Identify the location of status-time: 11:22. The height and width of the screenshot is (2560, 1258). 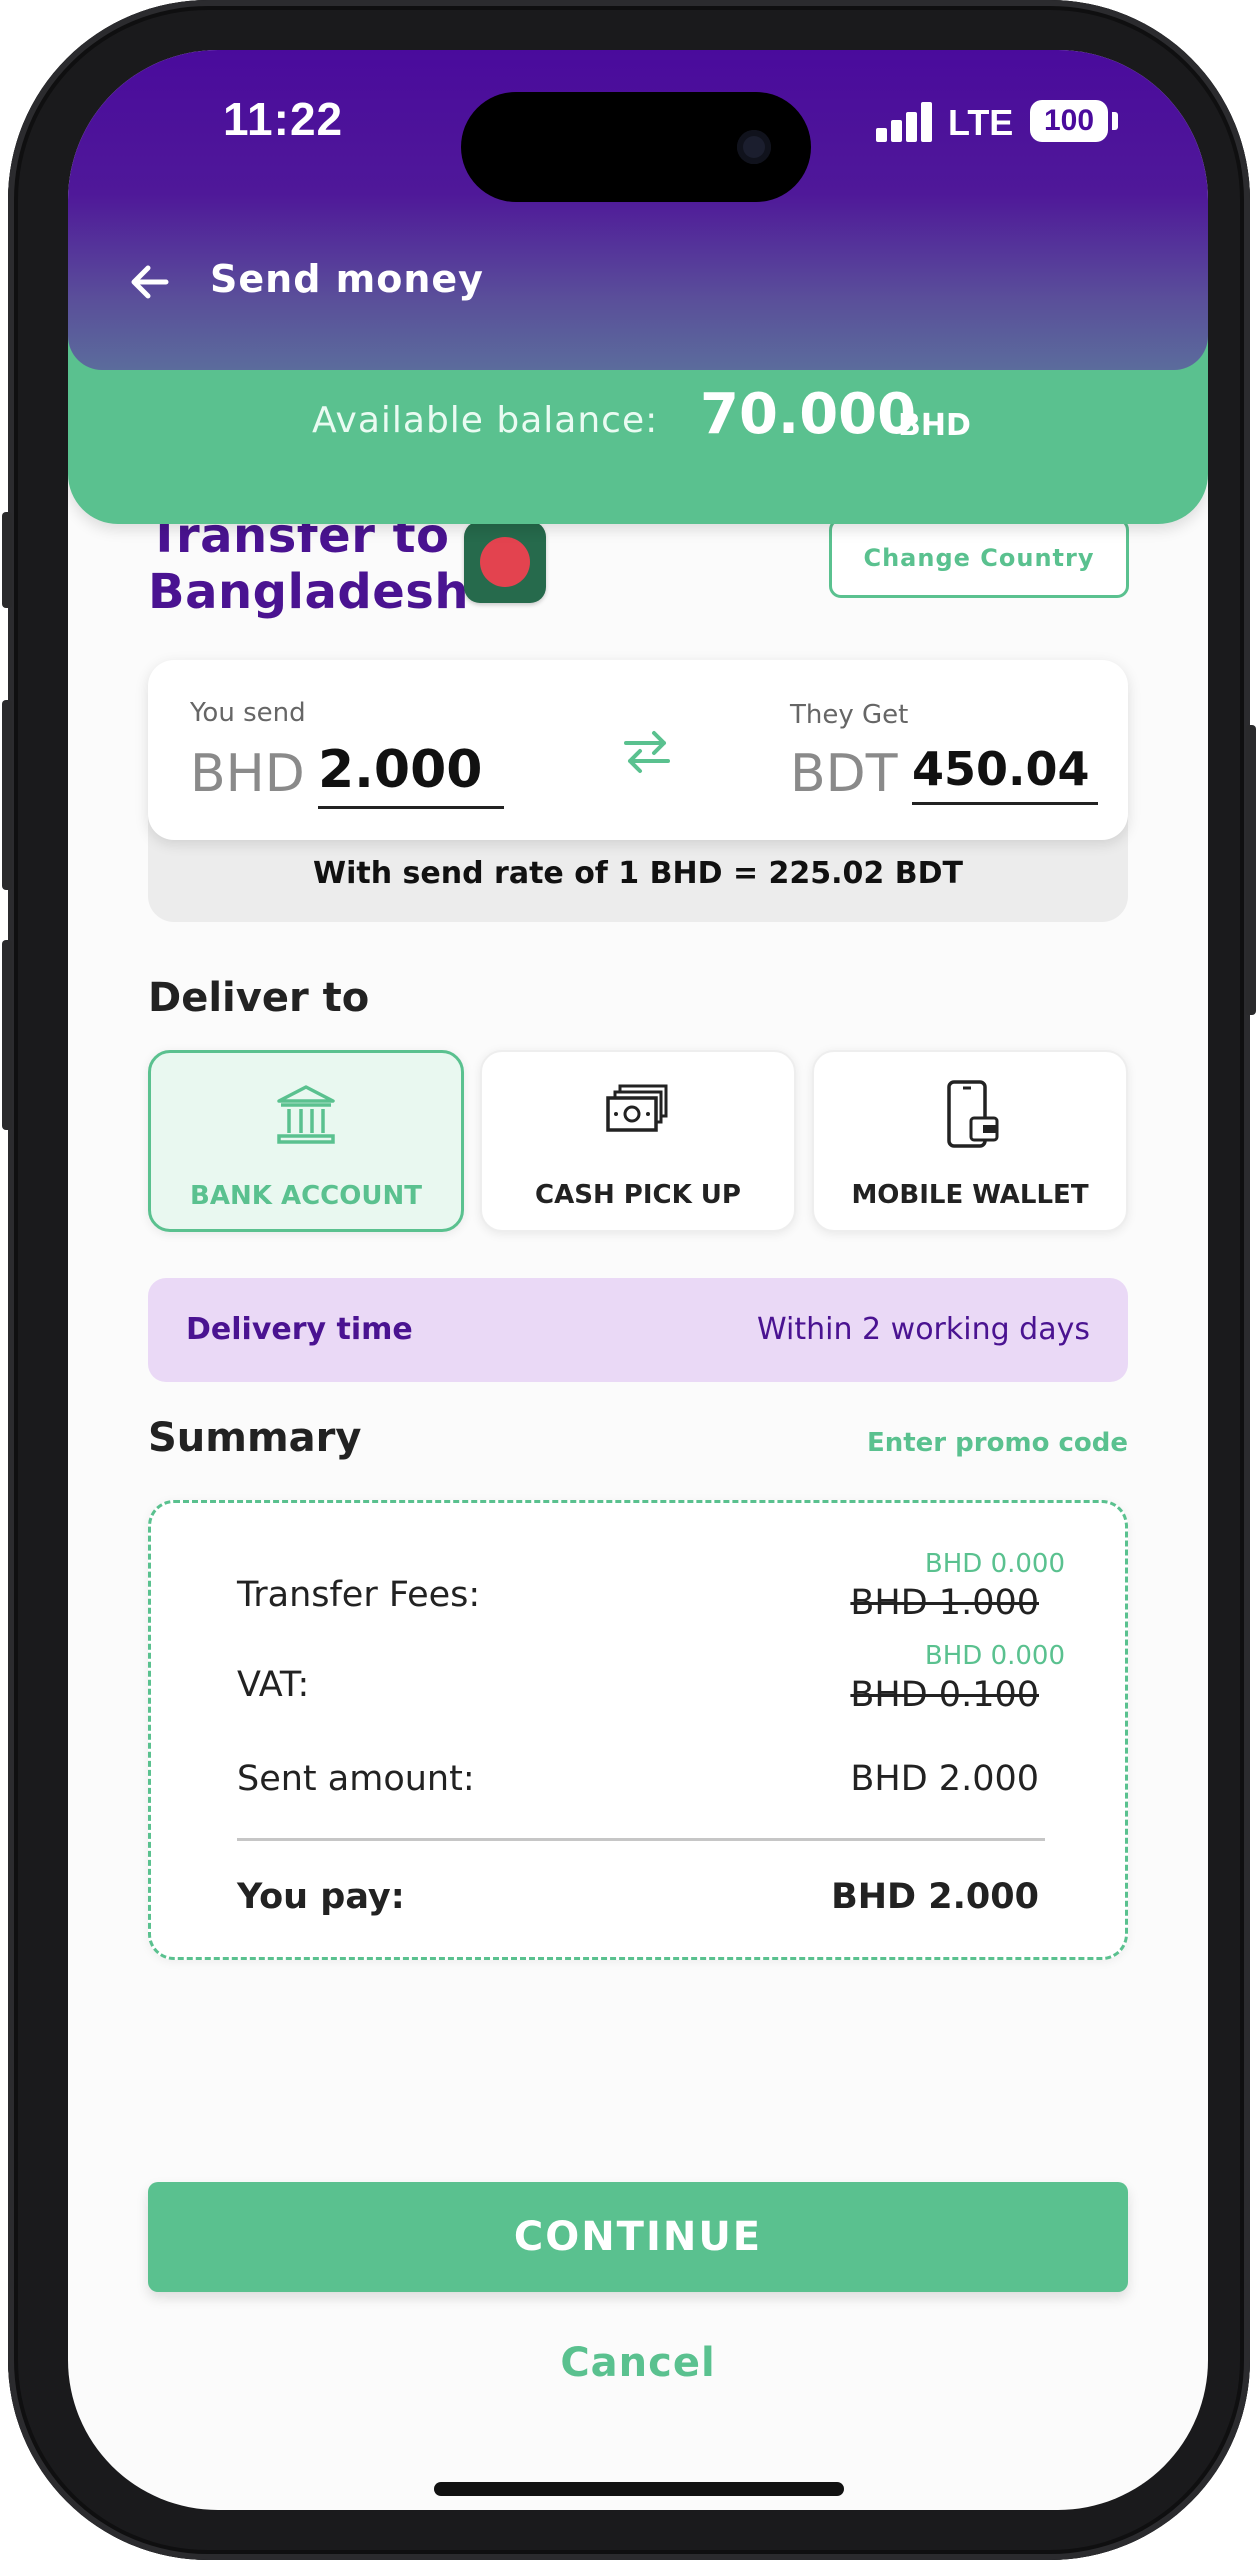
(283, 119).